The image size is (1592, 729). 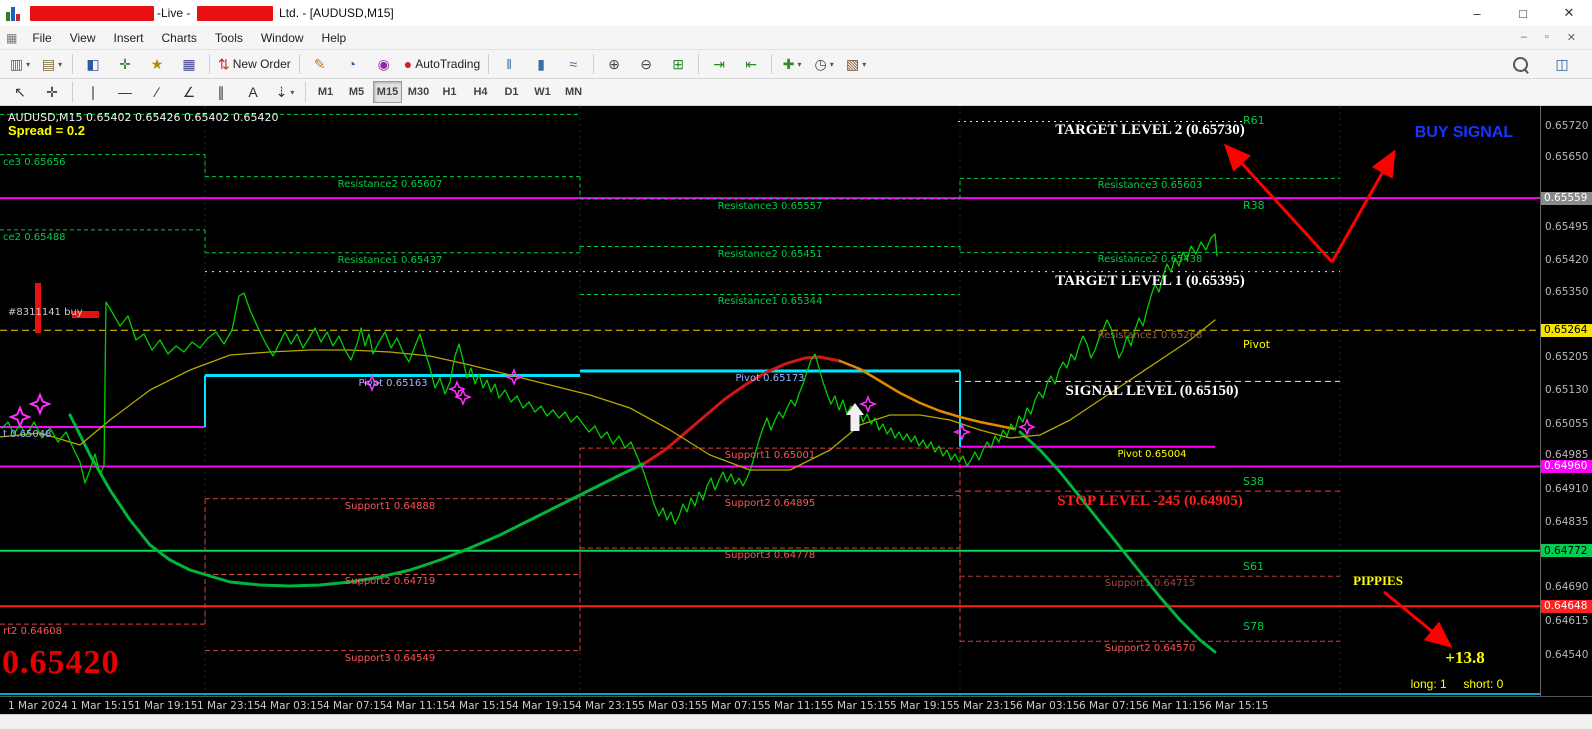 What do you see at coordinates (1567, 291) in the screenshot?
I see `price-tick: 0.65350` at bounding box center [1567, 291].